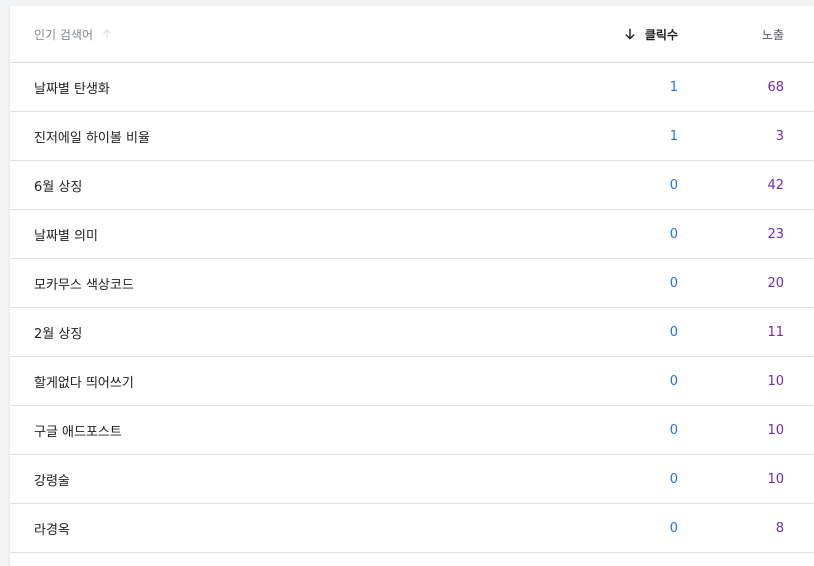 The image size is (814, 566). I want to click on arrow-down-icon, so click(630, 34).